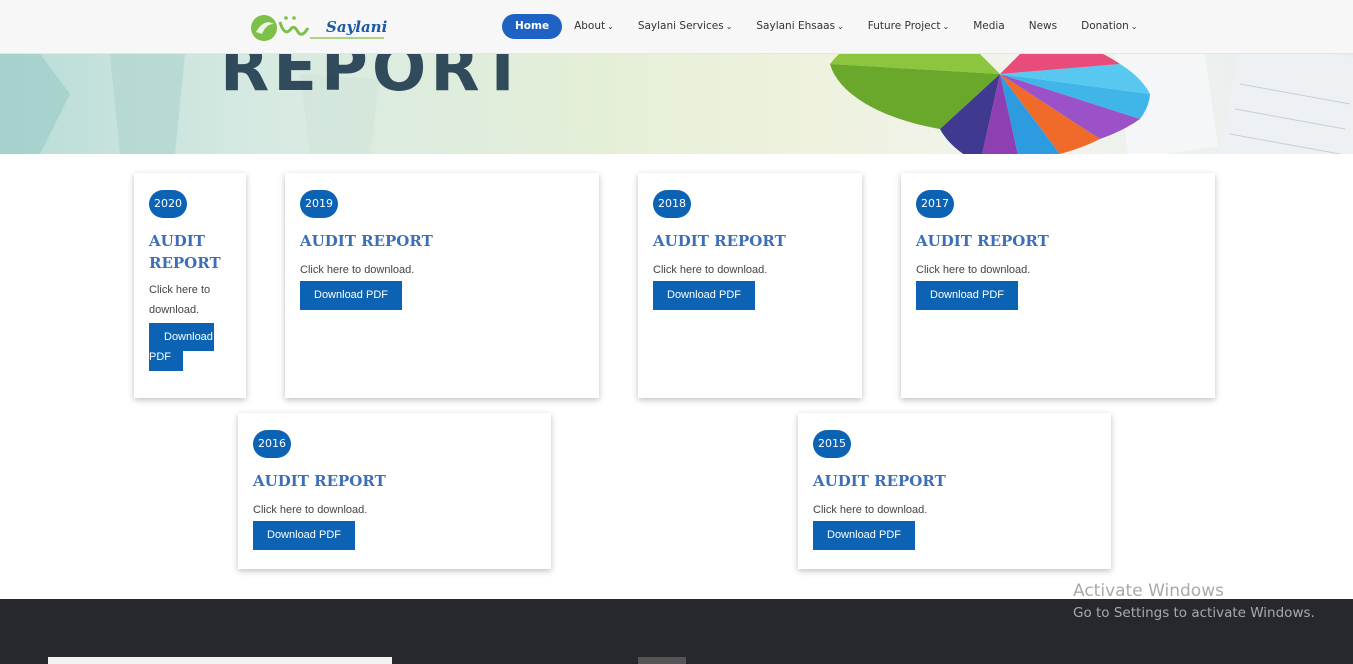  I want to click on nav-item-saylani-ehsaas: Saylani Ehsaas ⌄, so click(799, 26).